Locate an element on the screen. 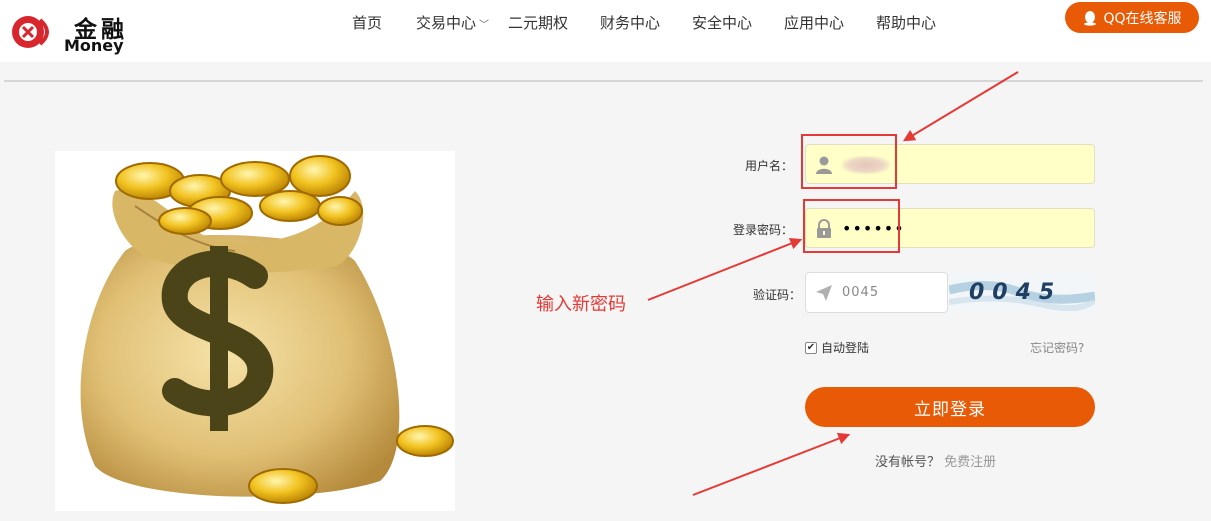 Image resolution: width=1211 pixels, height=521 pixels. arrow-to-login-button is located at coordinates (771, 464).